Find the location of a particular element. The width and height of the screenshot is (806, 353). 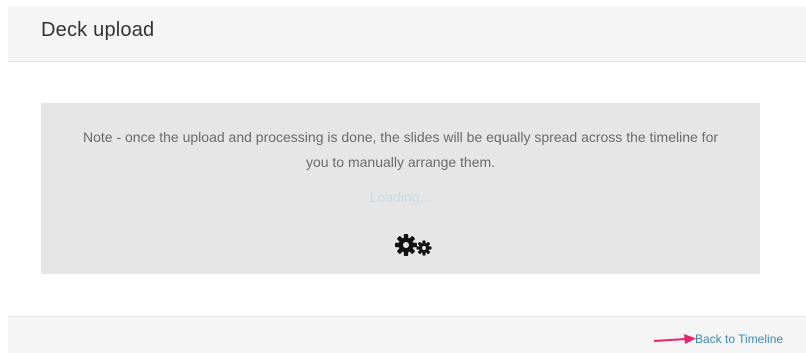

page-title: Deck upload is located at coordinates (98, 30).